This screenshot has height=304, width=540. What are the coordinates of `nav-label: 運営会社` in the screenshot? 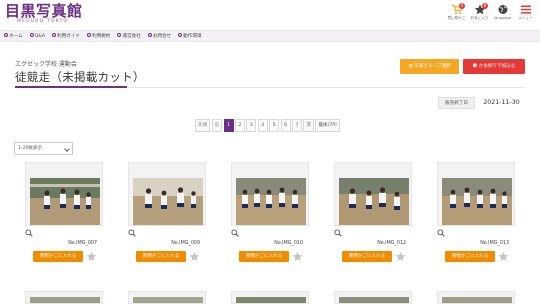 It's located at (131, 36).